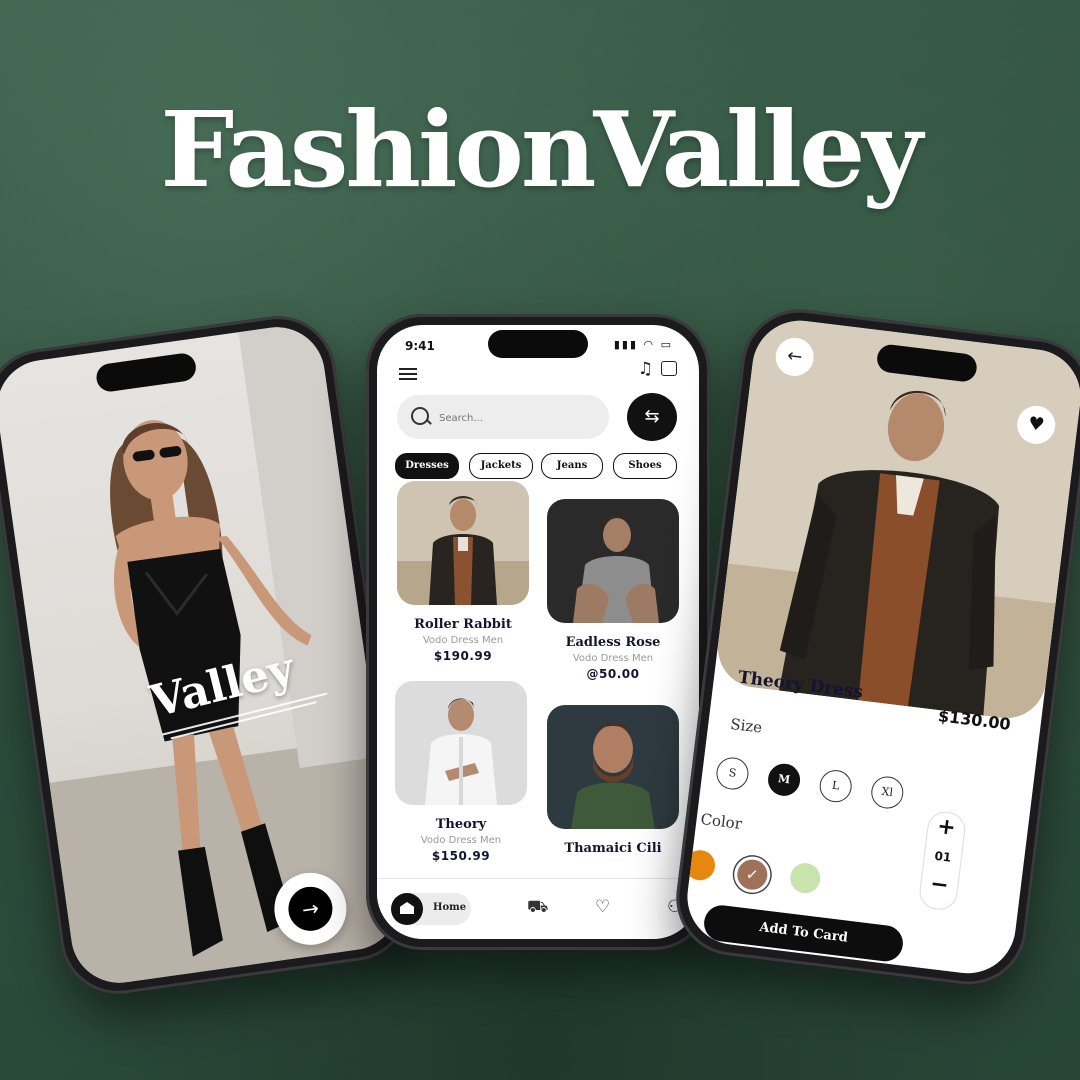  Describe the element at coordinates (613, 642) in the screenshot. I see `product-name: Eadless Rose` at that location.